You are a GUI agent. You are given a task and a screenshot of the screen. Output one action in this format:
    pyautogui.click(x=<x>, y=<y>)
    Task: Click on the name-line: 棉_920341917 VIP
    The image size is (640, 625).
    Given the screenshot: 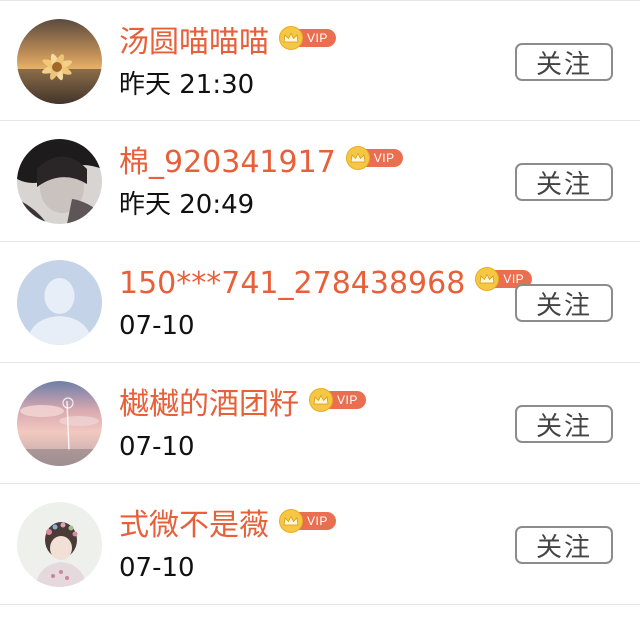 What is the action you would take?
    pyautogui.click(x=261, y=163)
    